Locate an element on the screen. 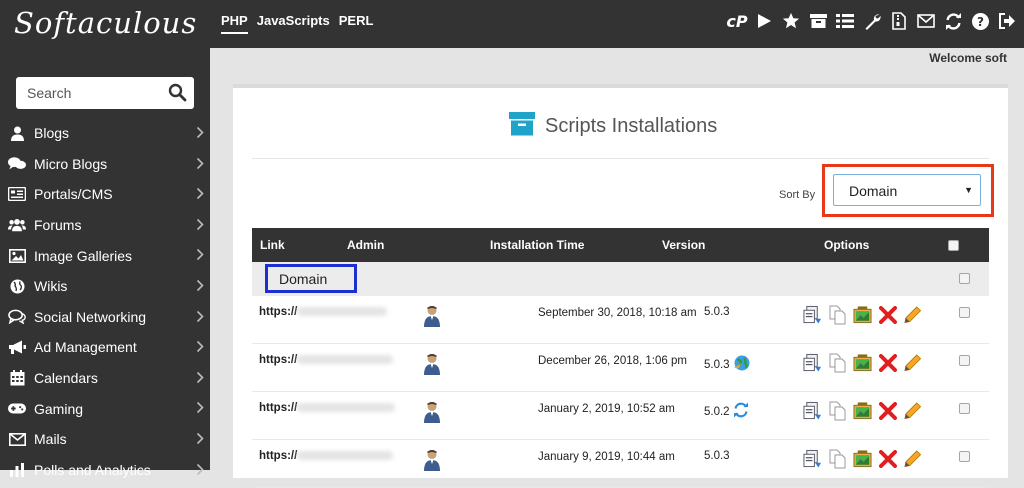 This screenshot has width=1024, height=488. select-all-checkbox is located at coordinates (953, 245).